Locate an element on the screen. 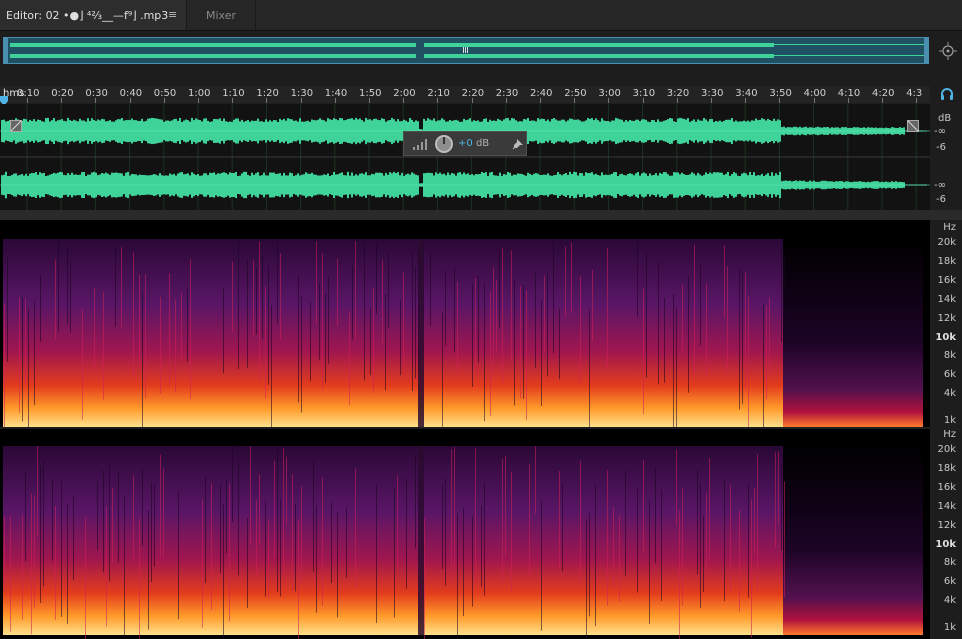  ruler-tick-label: 0:50 is located at coordinates (165, 93).